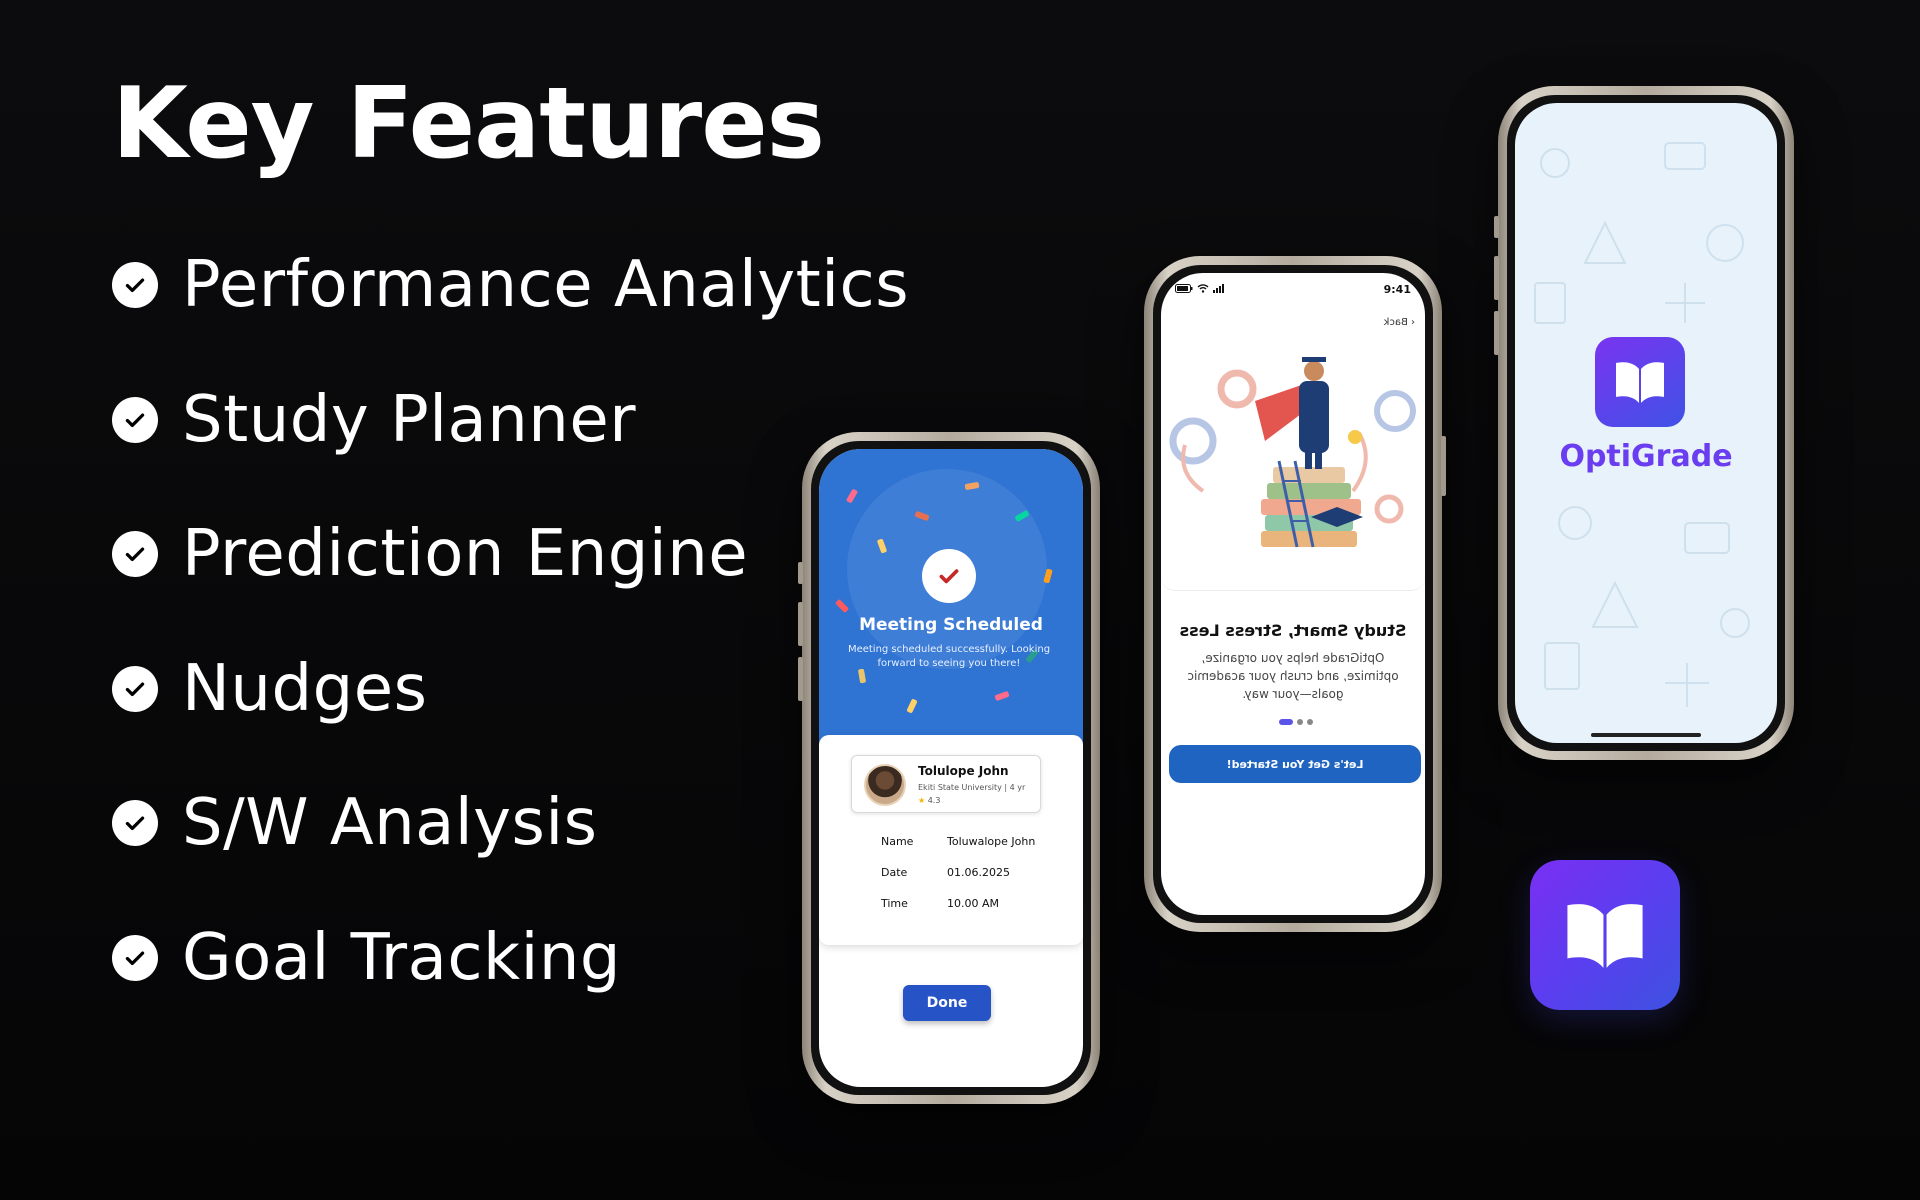 This screenshot has width=1920, height=1200. I want to click on feature-item: Prediction Engine, so click(510, 554).